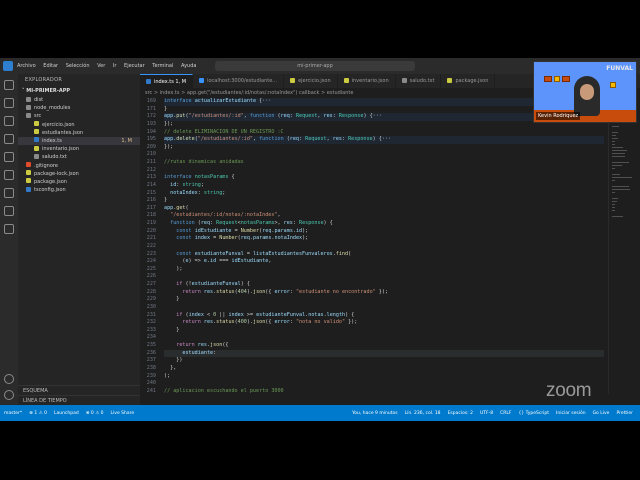 The width and height of the screenshot is (640, 480). I want to click on presenter-name: Kevin Rodriquez, so click(558, 116).